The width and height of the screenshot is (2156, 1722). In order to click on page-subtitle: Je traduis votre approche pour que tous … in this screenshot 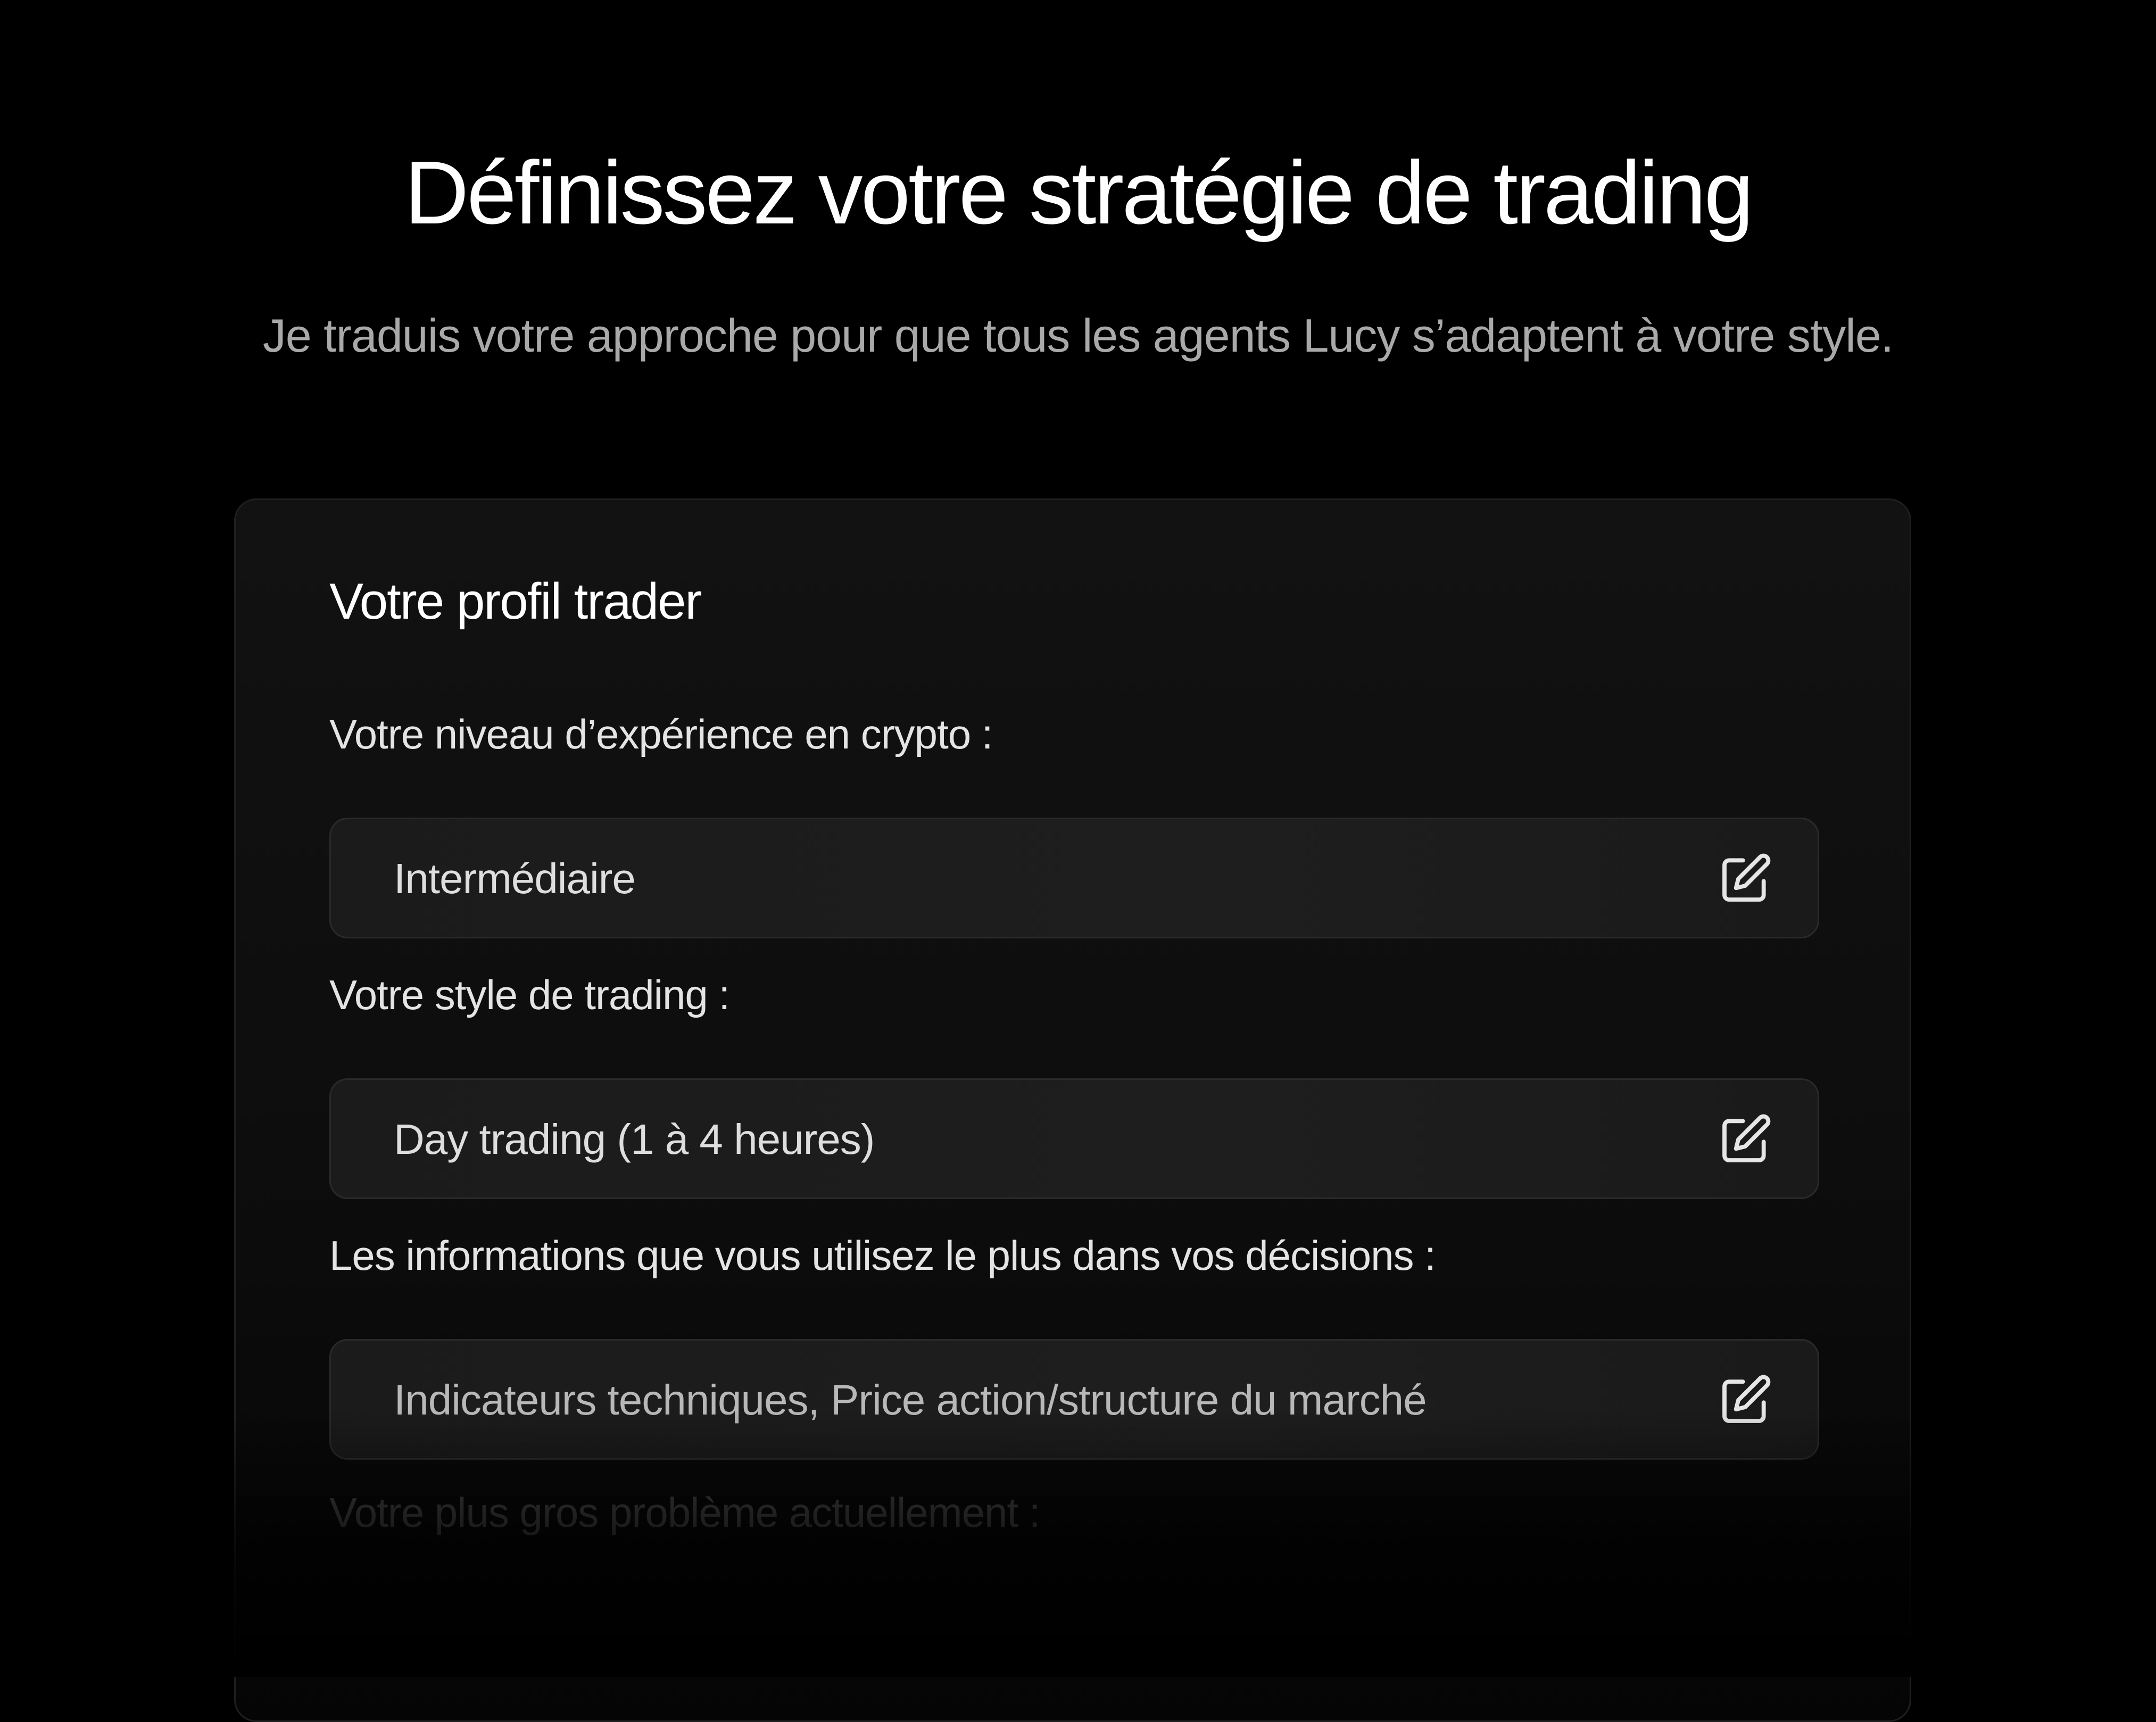, I will do `click(1078, 336)`.